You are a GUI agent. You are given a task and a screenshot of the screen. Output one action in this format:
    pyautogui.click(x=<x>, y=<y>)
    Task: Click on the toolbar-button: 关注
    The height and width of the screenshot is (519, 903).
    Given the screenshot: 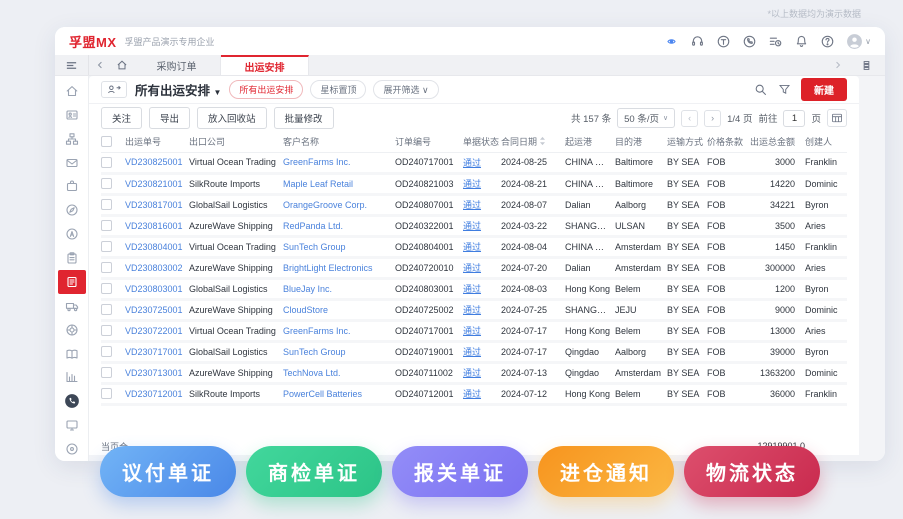 What is the action you would take?
    pyautogui.click(x=122, y=118)
    